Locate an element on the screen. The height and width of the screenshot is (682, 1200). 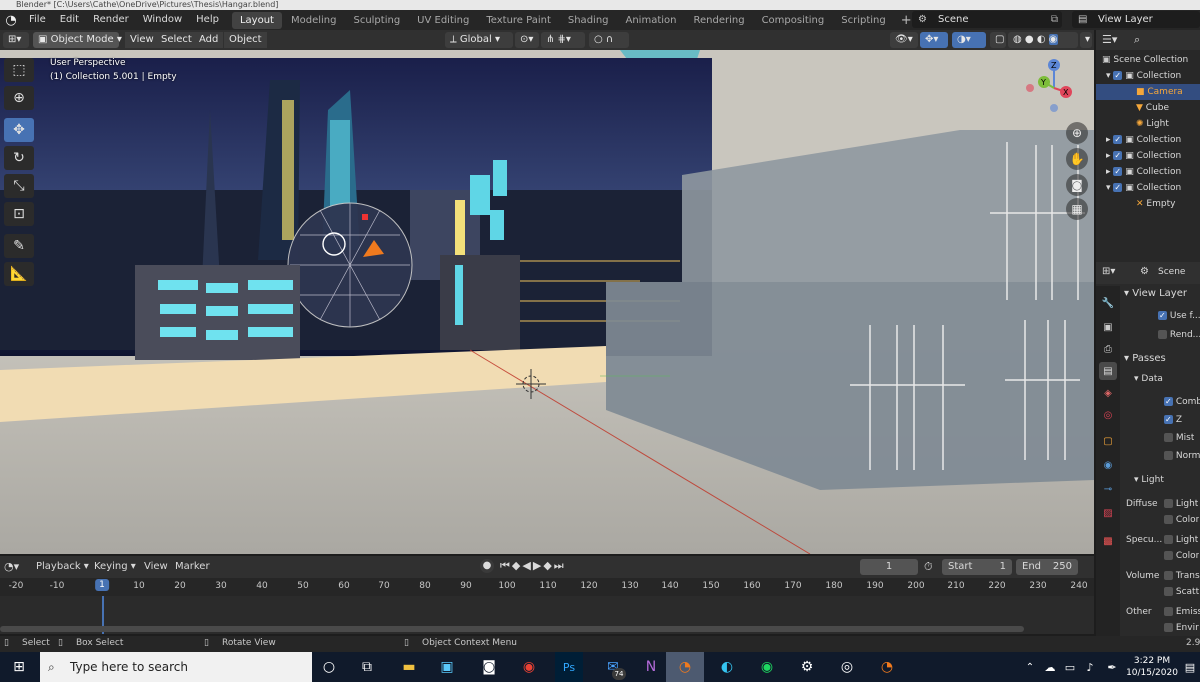
scale-tool-icon: ⤡ is located at coordinates (19, 186).